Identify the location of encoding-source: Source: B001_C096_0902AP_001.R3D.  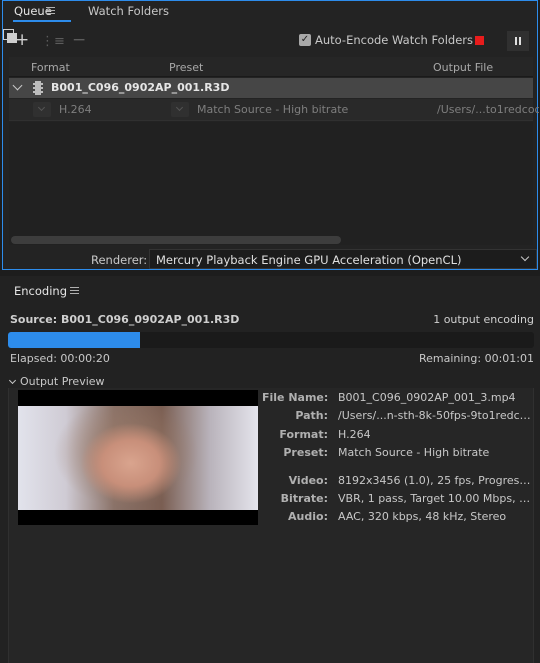
(125, 319).